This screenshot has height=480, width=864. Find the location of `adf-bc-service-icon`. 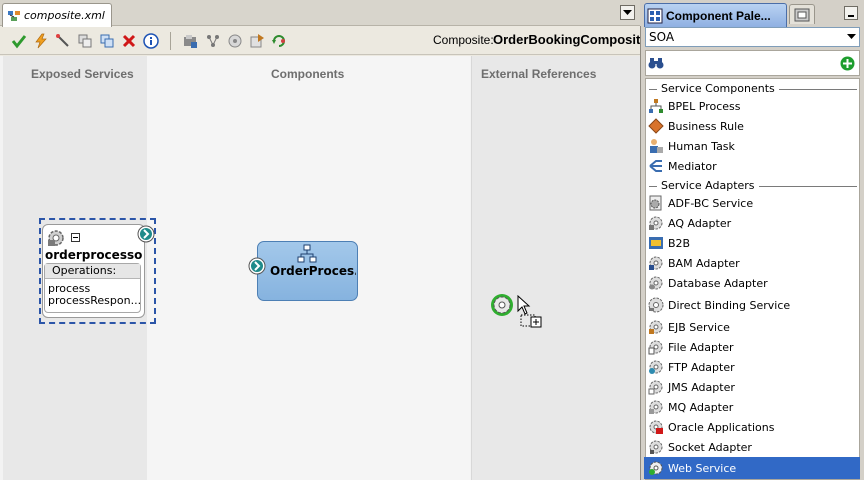

adf-bc-service-icon is located at coordinates (655, 203).